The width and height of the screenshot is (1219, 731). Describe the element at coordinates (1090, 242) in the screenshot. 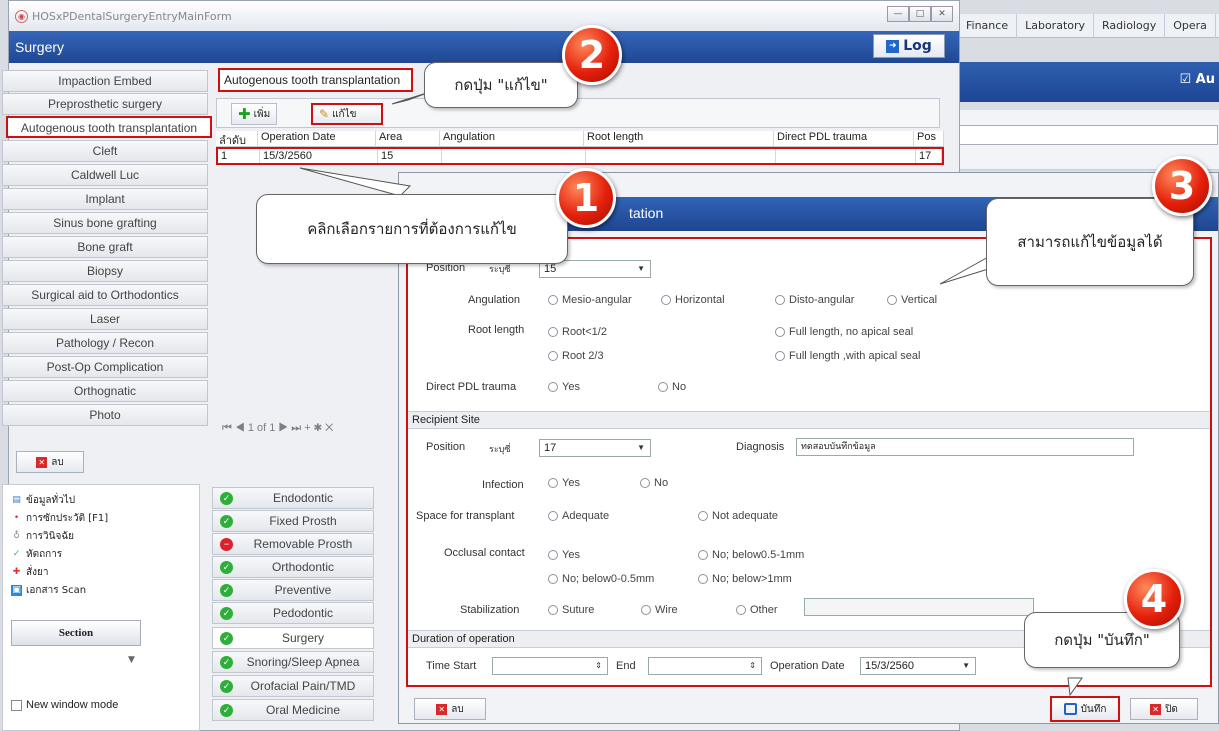

I see `callout-editable-instruction: สามารถแก้ไขข้อมูลได้` at that location.